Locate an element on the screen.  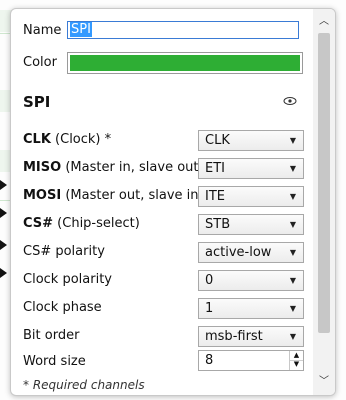
vertical-scrollbar: ︿ ﹀ is located at coordinates (324, 202).